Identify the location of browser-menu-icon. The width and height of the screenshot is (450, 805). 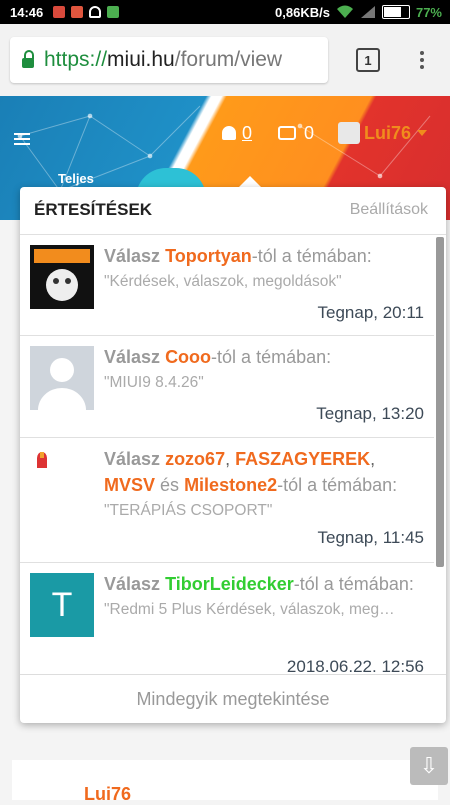
(422, 60).